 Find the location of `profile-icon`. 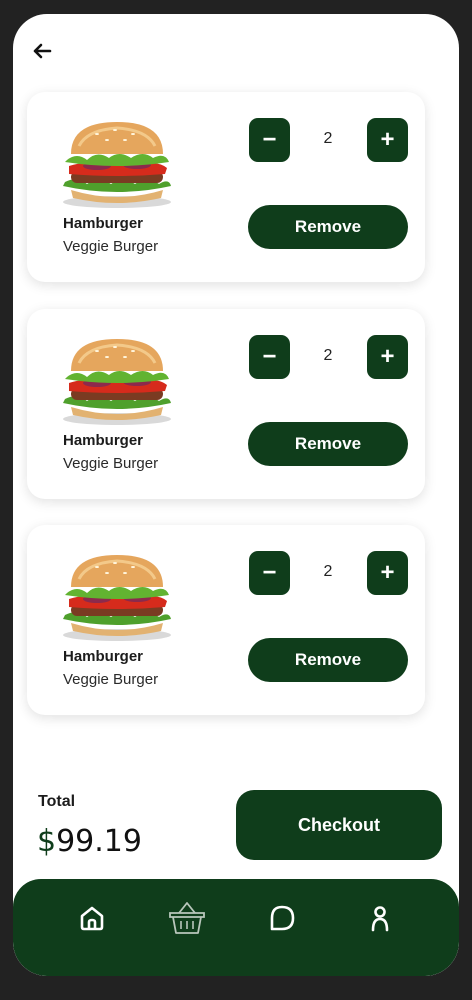

profile-icon is located at coordinates (380, 918).